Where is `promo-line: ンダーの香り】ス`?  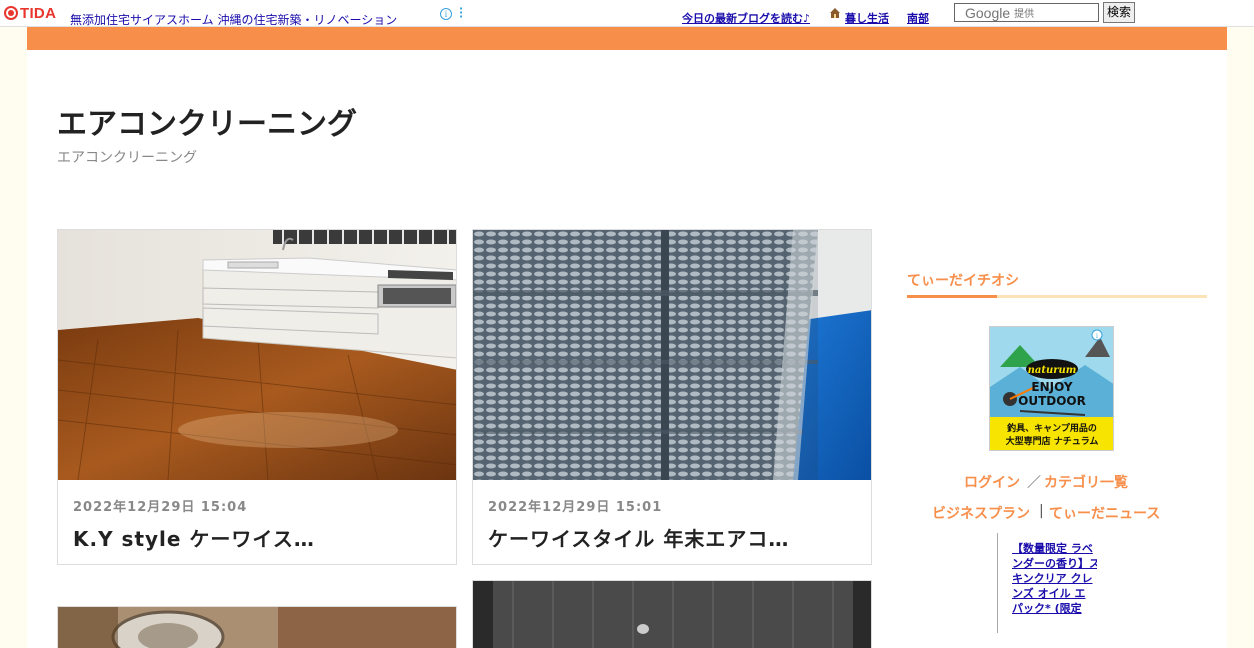 promo-line: ンダーの香り】ス is located at coordinates (1054, 563).